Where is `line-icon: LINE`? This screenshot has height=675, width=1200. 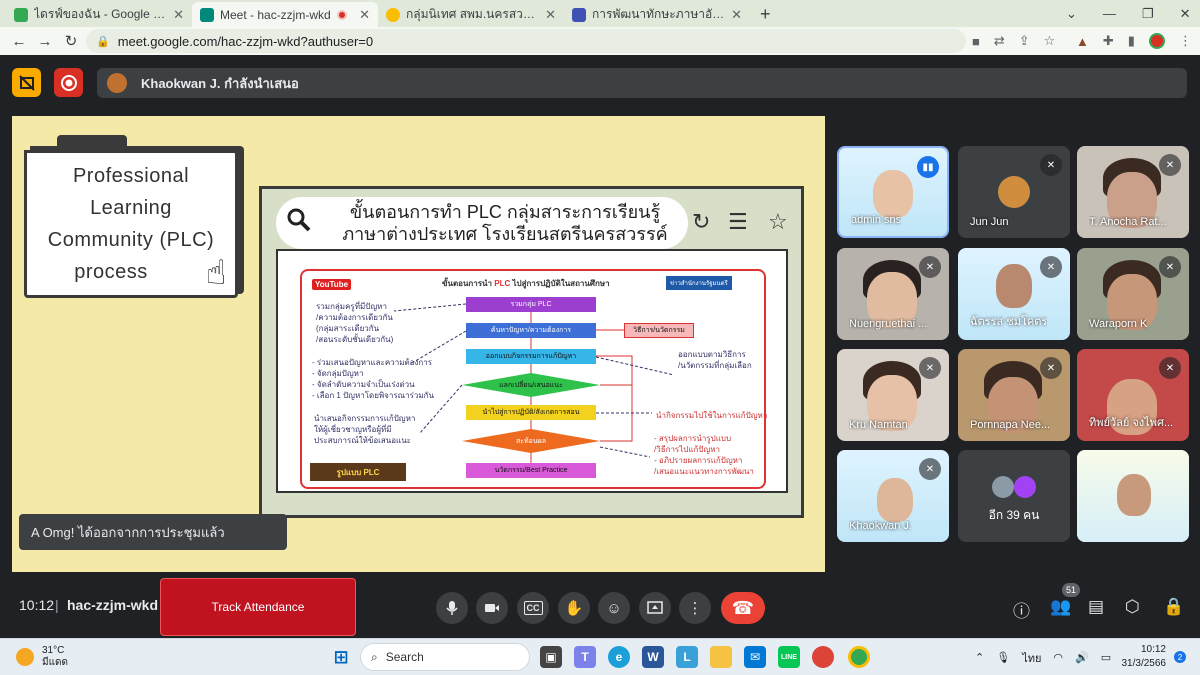
line-icon: LINE is located at coordinates (789, 657).